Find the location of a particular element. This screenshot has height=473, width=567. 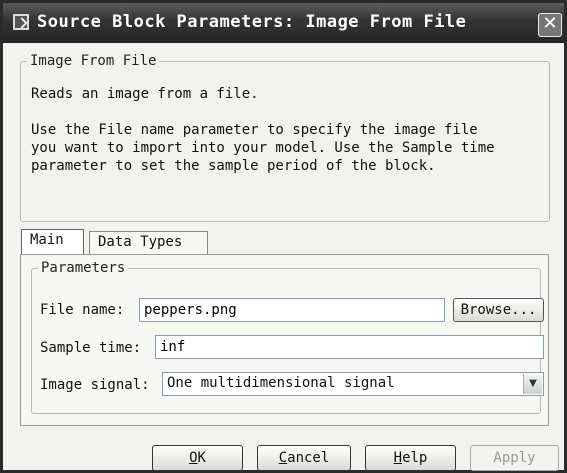

tab-data-types: Data Types is located at coordinates (148, 243).